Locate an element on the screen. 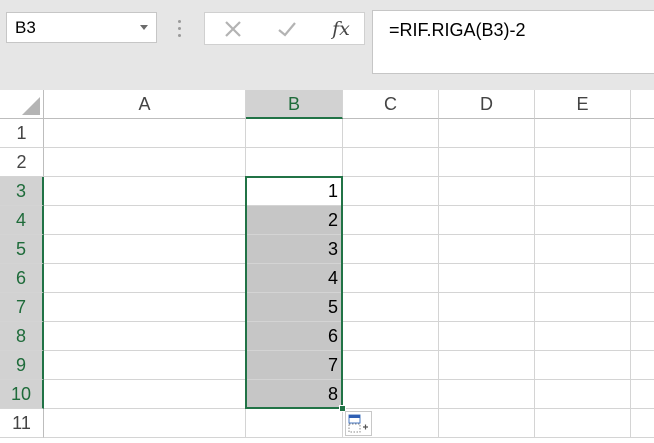 Image resolution: width=654 pixels, height=443 pixels. cell-b10: 8 is located at coordinates (294, 394).